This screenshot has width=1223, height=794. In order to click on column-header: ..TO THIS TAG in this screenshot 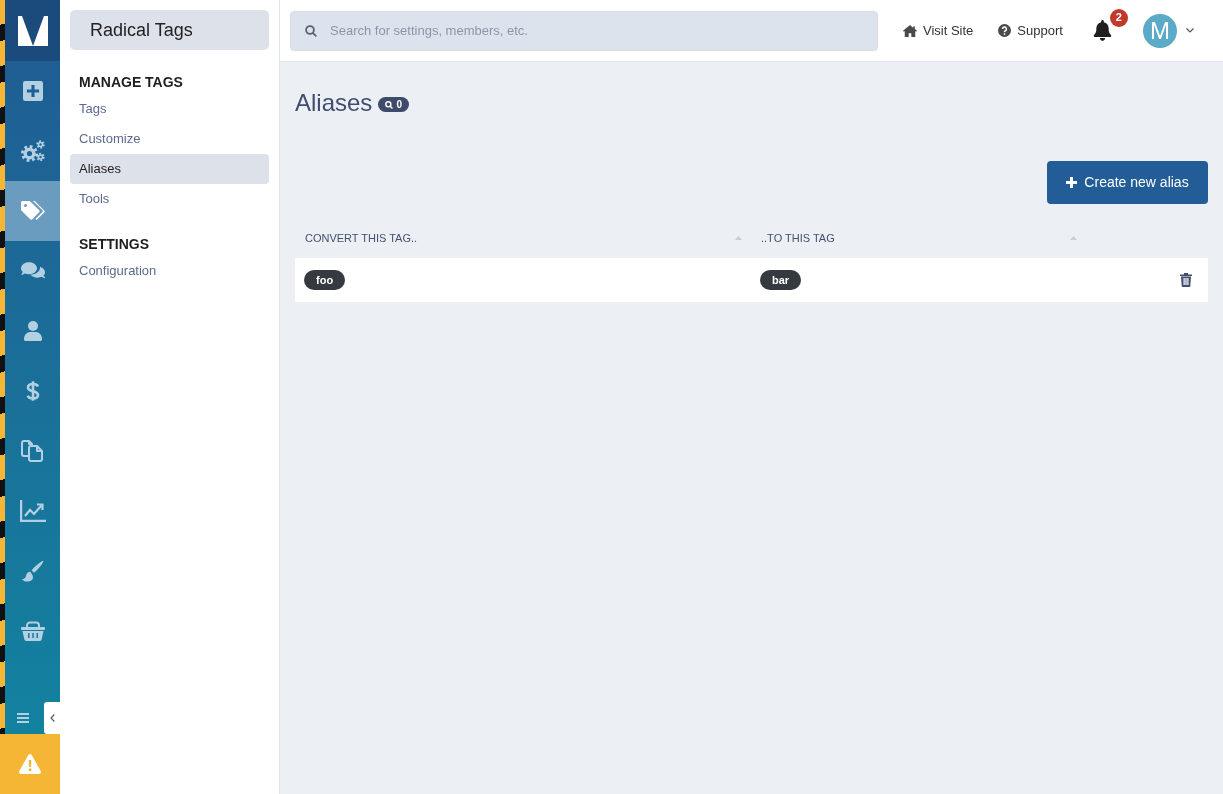, I will do `click(798, 238)`.